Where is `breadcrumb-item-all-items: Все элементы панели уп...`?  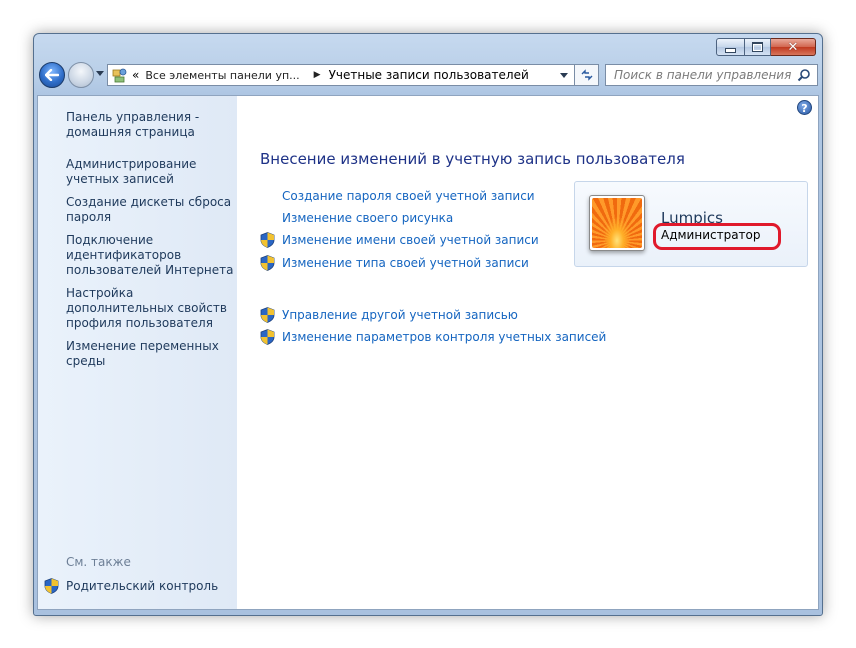 breadcrumb-item-all-items: Все элементы панели уп... is located at coordinates (222, 75).